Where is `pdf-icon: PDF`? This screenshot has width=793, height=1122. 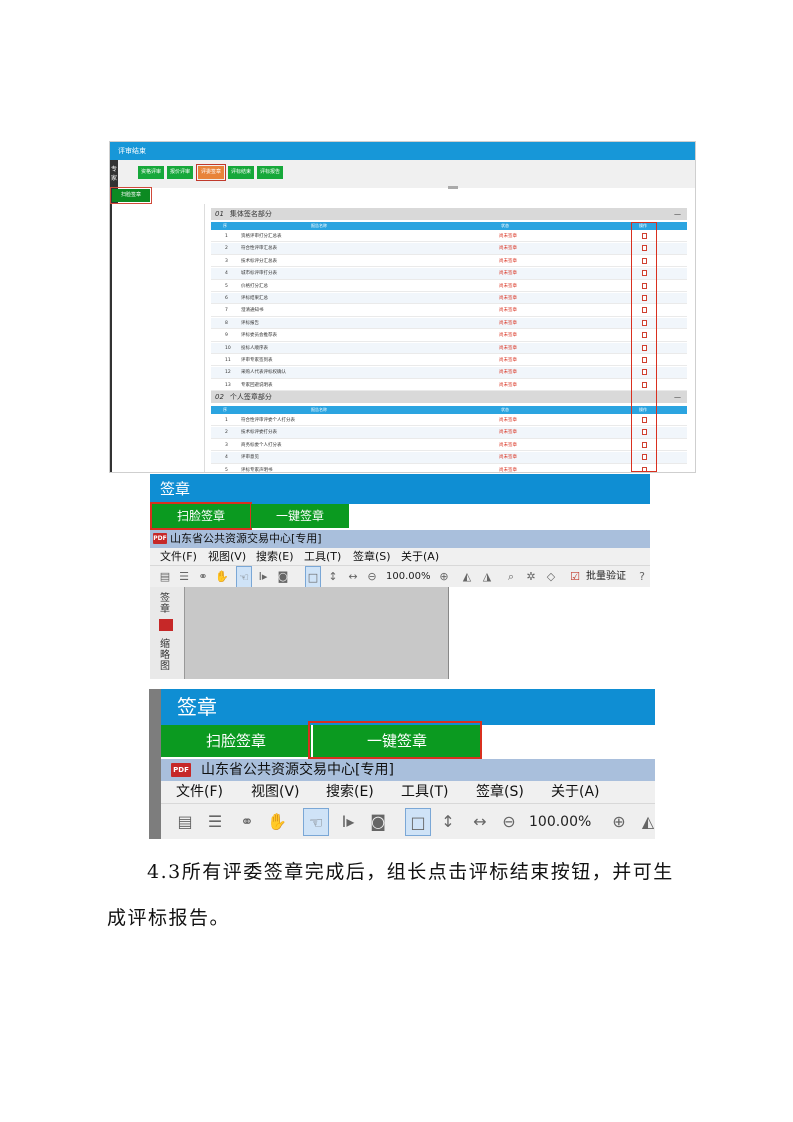 pdf-icon: PDF is located at coordinates (181, 770).